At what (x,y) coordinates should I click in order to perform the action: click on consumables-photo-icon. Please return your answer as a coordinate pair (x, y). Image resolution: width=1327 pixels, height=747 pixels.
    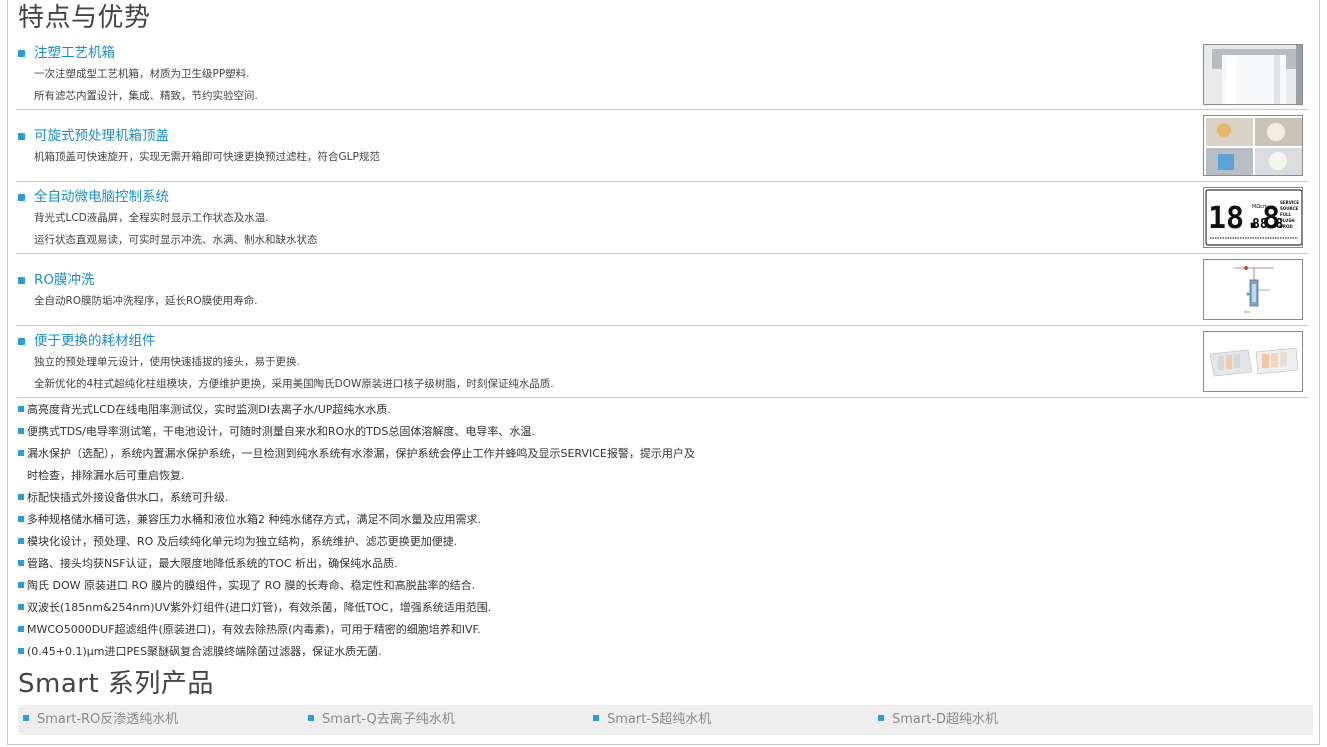
    Looking at the image, I should click on (1253, 361).